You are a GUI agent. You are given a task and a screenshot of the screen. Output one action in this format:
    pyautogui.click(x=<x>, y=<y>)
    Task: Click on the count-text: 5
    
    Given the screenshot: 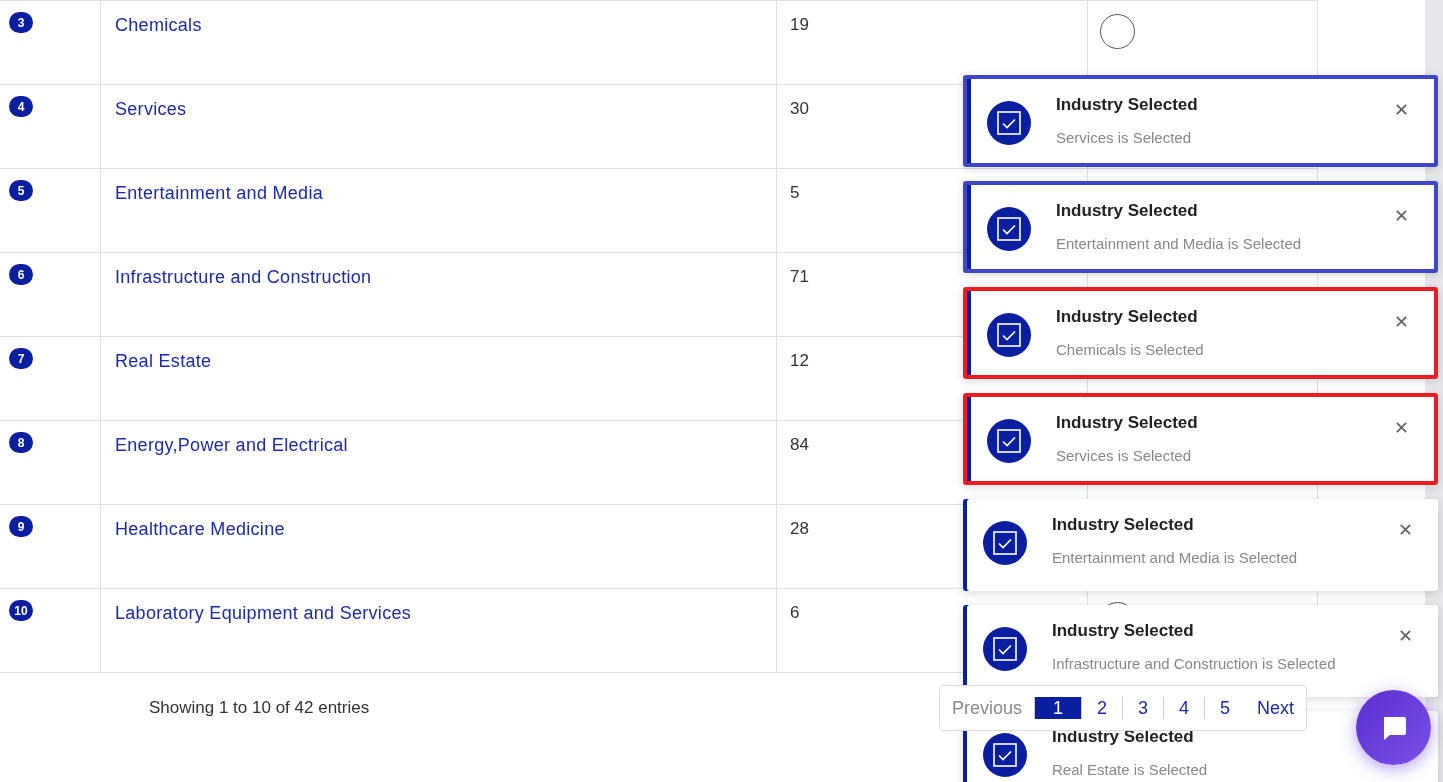 What is the action you would take?
    pyautogui.click(x=795, y=192)
    